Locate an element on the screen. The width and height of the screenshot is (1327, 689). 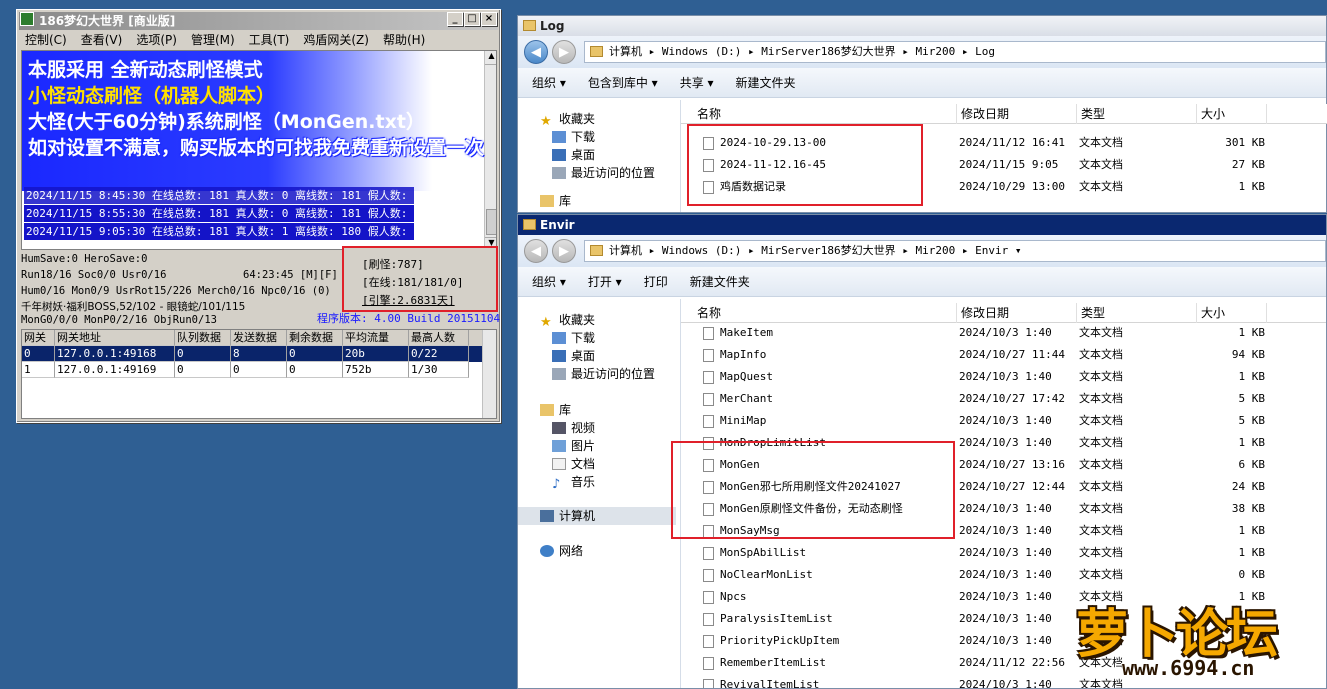
close-button: × is located at coordinates (489, 19).